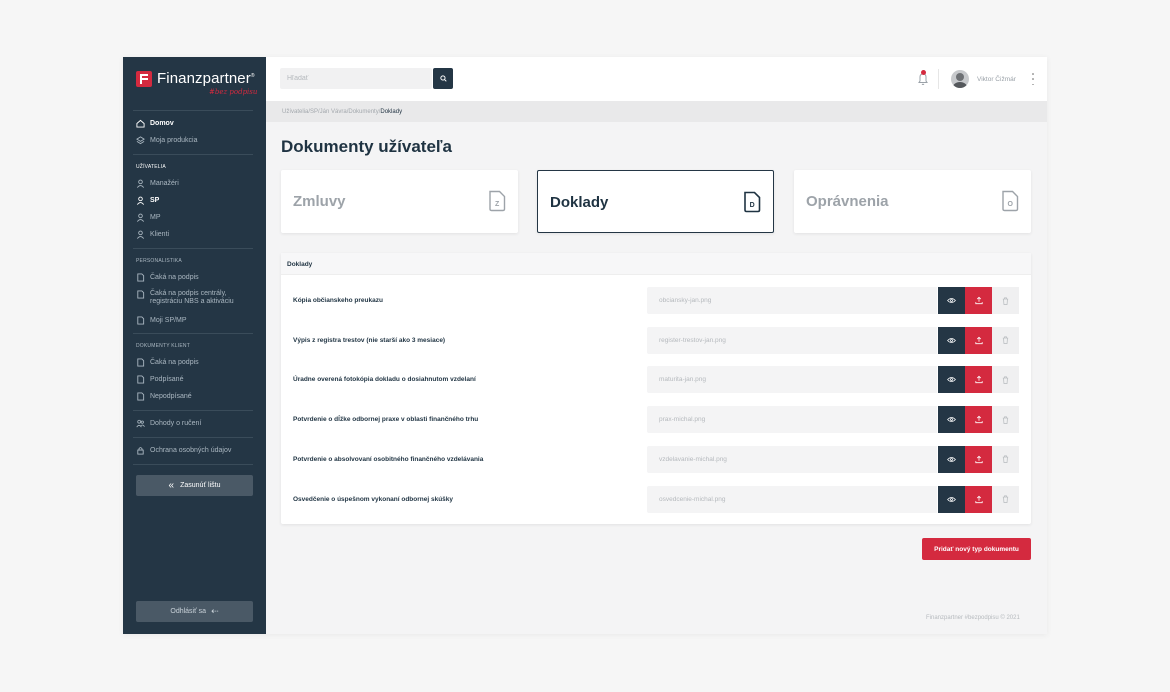 This screenshot has height=692, width=1170. I want to click on user-name: Viktor Čižmár, so click(996, 79).